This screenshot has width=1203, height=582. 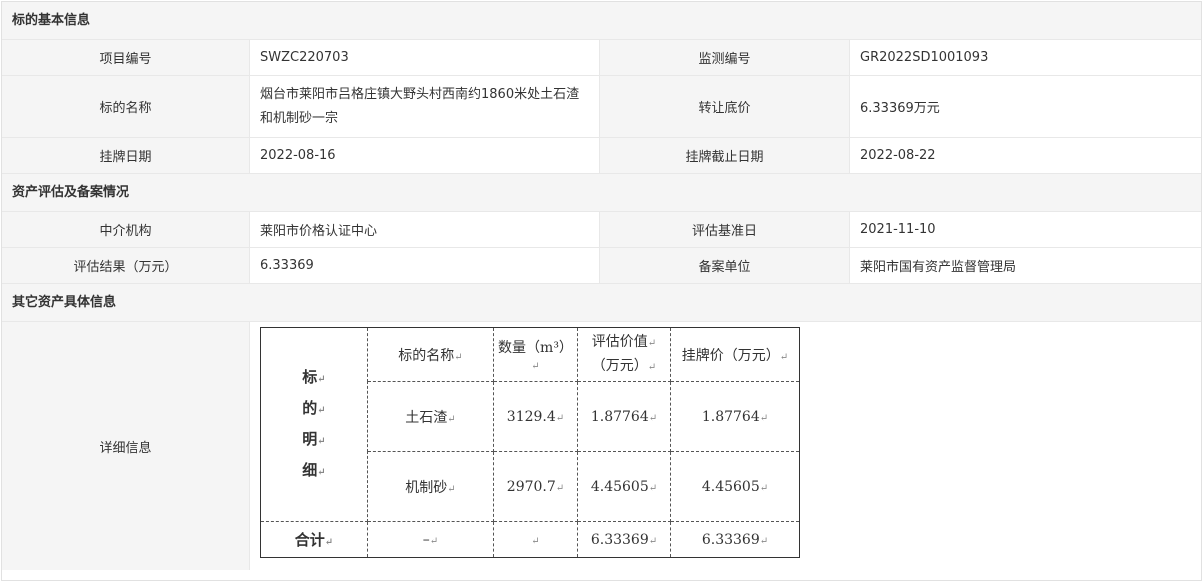 I want to click on base-date-label: 评估基准日, so click(x=725, y=229).